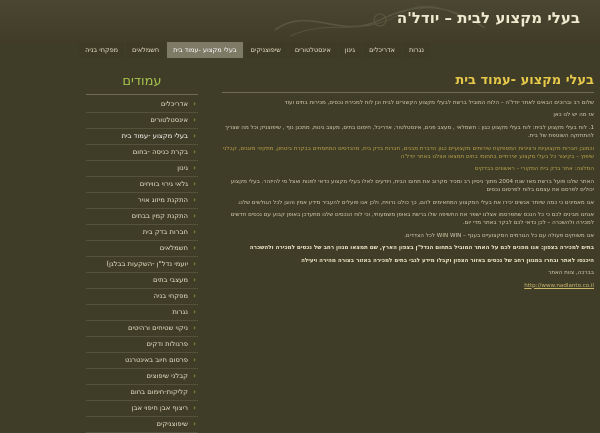 Image resolution: width=600 pixels, height=433 pixels. I want to click on sidebar-item: ניקוי שטיחים ורהיטים, so click(142, 329).